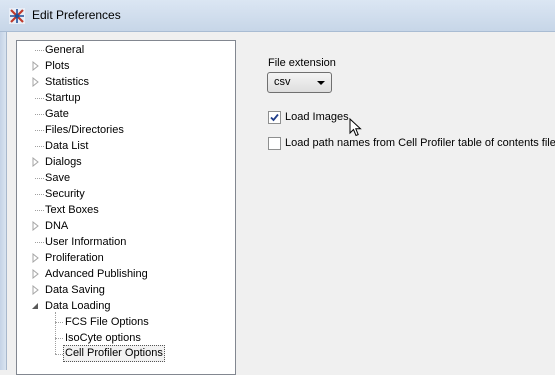  I want to click on file-extension-value: csv, so click(282, 82).